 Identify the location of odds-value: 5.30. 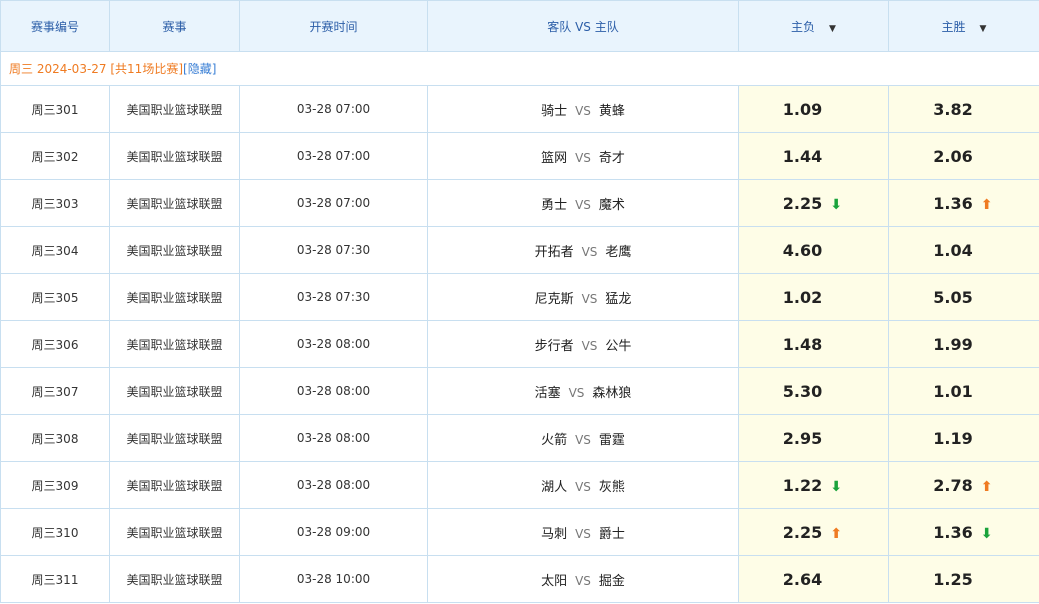
(802, 391).